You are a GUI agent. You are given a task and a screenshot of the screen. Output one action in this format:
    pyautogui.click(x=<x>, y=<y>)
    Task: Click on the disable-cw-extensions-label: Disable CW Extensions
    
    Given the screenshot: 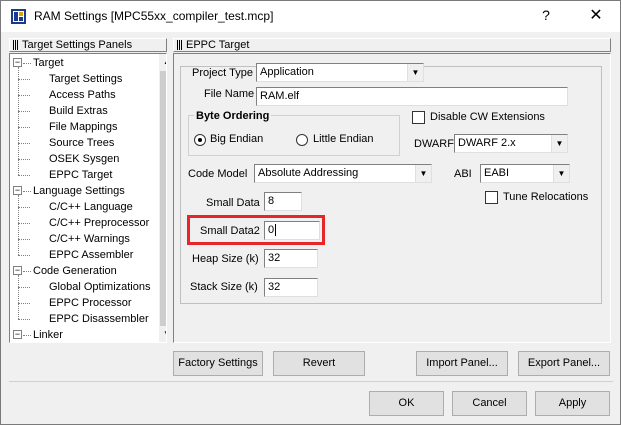 What is the action you would take?
    pyautogui.click(x=487, y=117)
    